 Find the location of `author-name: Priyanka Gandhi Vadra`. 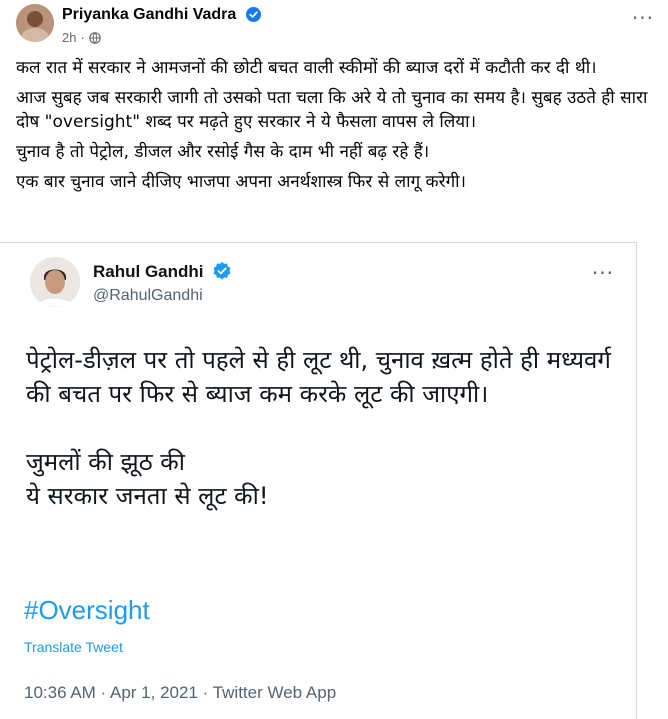

author-name: Priyanka Gandhi Vadra is located at coordinates (161, 16).